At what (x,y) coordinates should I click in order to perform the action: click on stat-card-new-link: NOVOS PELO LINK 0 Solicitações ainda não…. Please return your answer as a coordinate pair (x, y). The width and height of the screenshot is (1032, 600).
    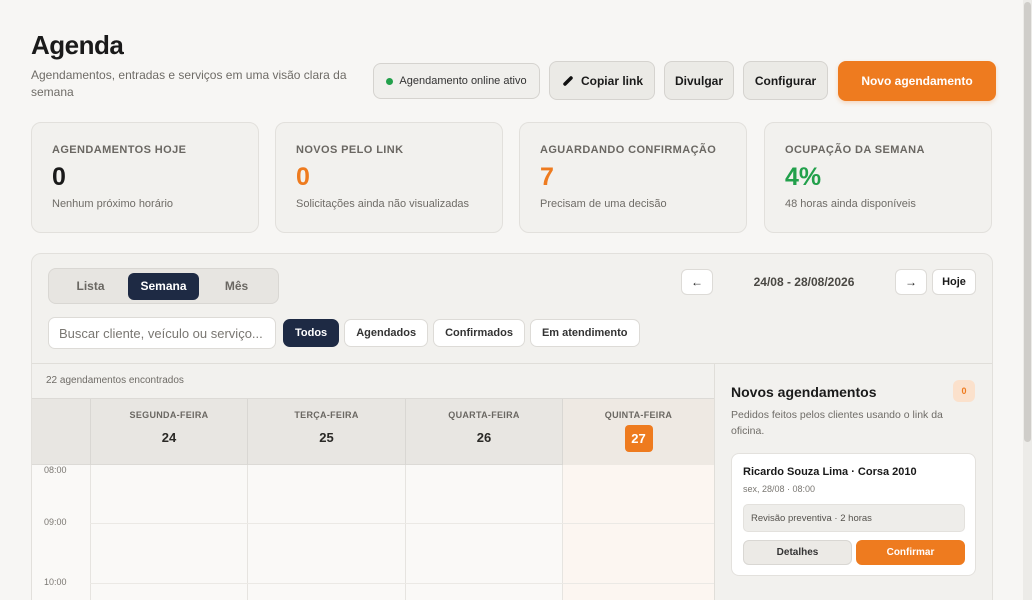
    Looking at the image, I should click on (389, 177).